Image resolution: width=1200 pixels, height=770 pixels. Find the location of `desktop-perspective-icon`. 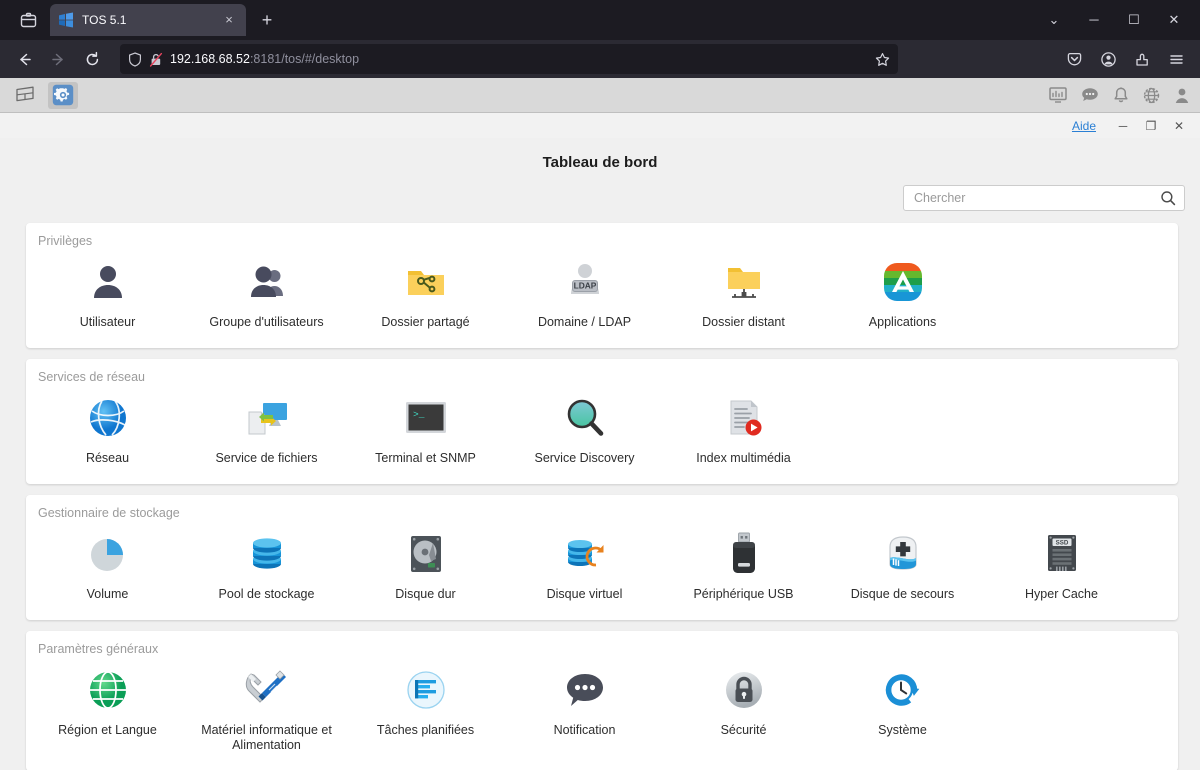

desktop-perspective-icon is located at coordinates (25, 94).